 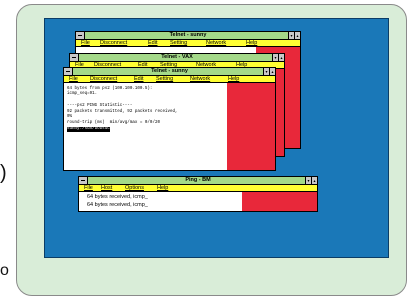 What do you see at coordinates (100, 106) in the screenshot?
I see `terminal-line: ----ps2 PING Statistic----` at bounding box center [100, 106].